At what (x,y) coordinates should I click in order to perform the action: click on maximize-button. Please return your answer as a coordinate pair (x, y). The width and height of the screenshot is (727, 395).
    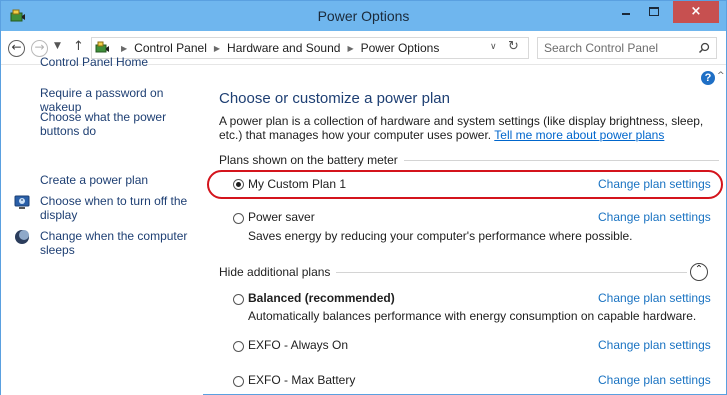
    Looking at the image, I should click on (654, 12).